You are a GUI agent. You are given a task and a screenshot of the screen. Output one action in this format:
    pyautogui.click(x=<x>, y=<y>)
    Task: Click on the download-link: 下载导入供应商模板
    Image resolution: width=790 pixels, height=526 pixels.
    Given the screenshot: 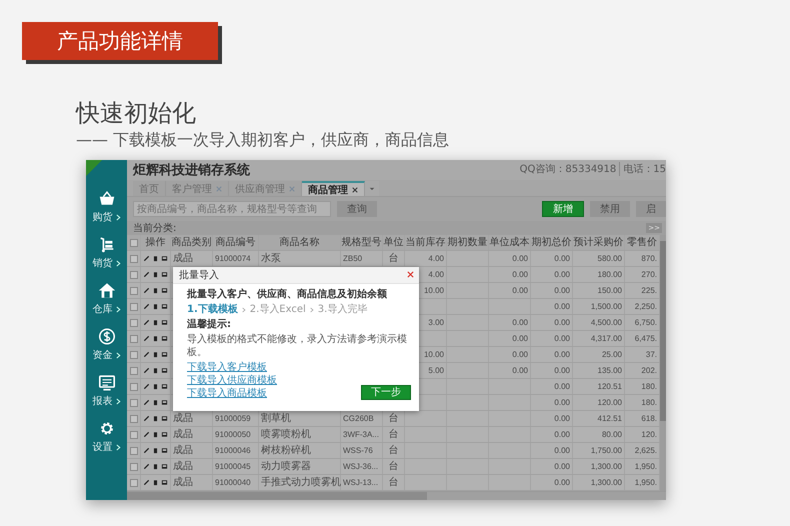 What is the action you would take?
    pyautogui.click(x=232, y=380)
    